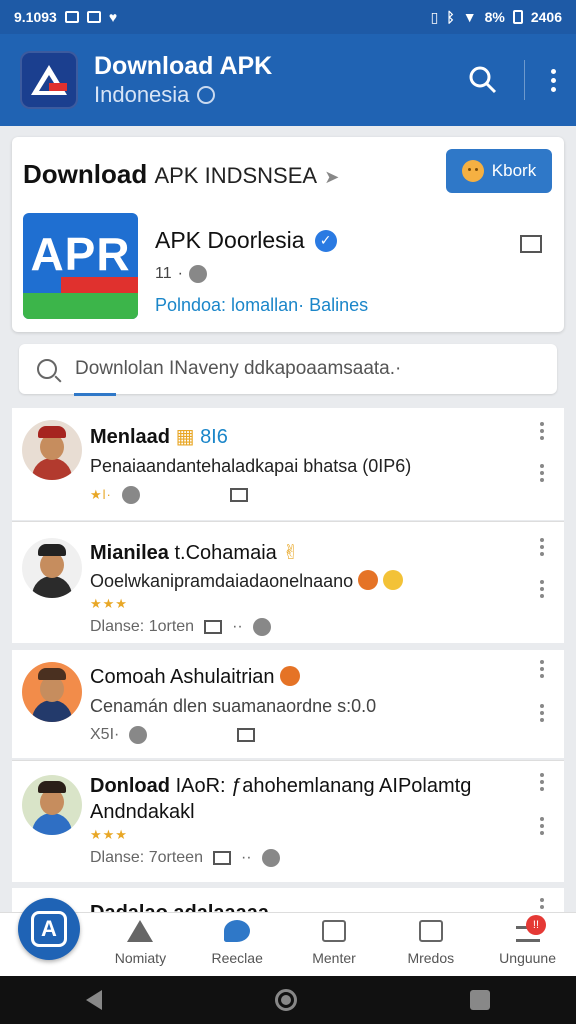  What do you see at coordinates (261, 305) in the screenshot?
I see `app-tags: Polndoa: lomallan· Balines` at bounding box center [261, 305].